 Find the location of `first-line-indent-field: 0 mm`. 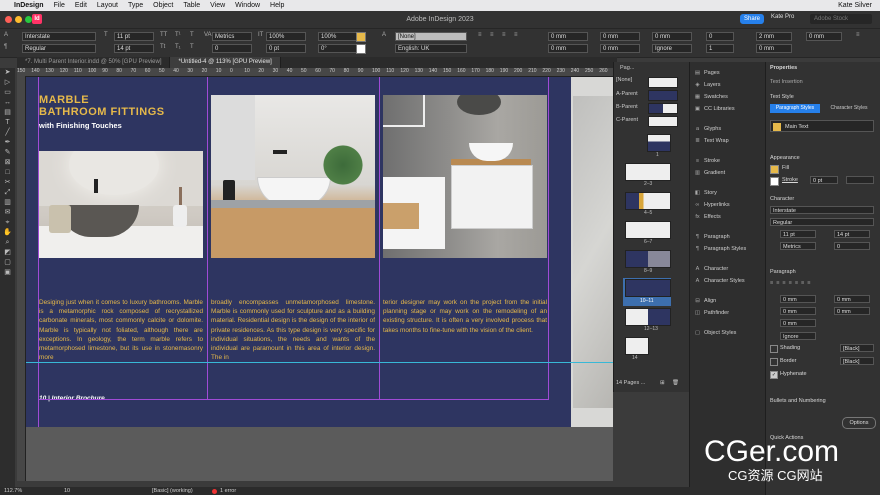

first-line-indent-field: 0 mm is located at coordinates (568, 48).